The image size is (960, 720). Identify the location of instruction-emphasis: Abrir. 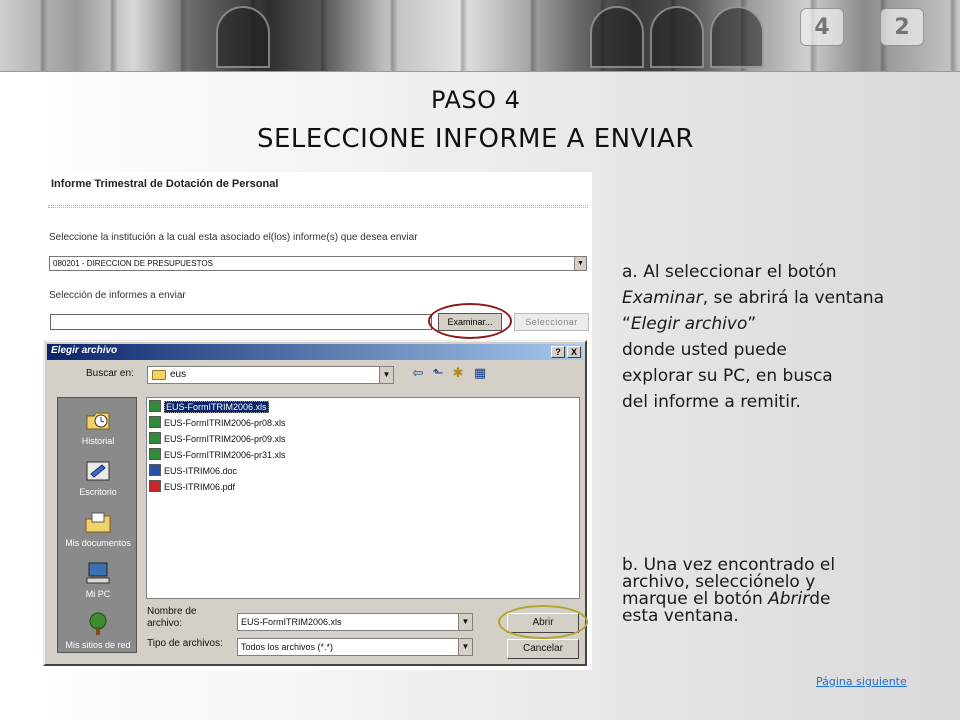
(789, 599).